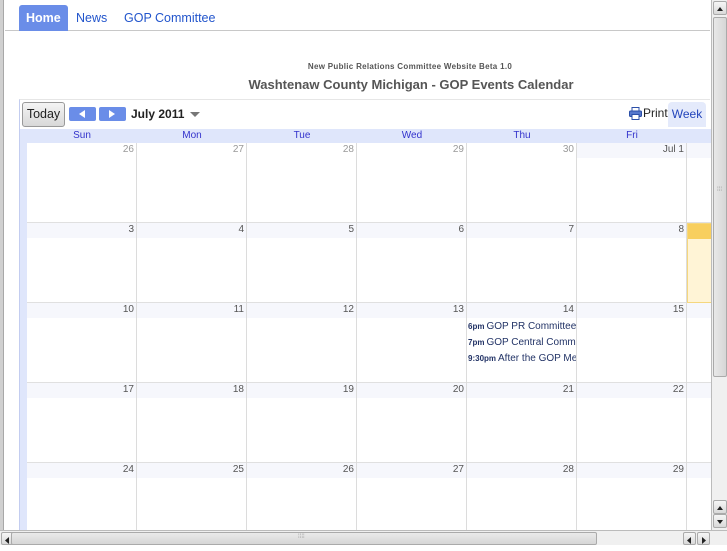 Image resolution: width=727 pixels, height=551 pixels. I want to click on day-number: 5, so click(351, 229).